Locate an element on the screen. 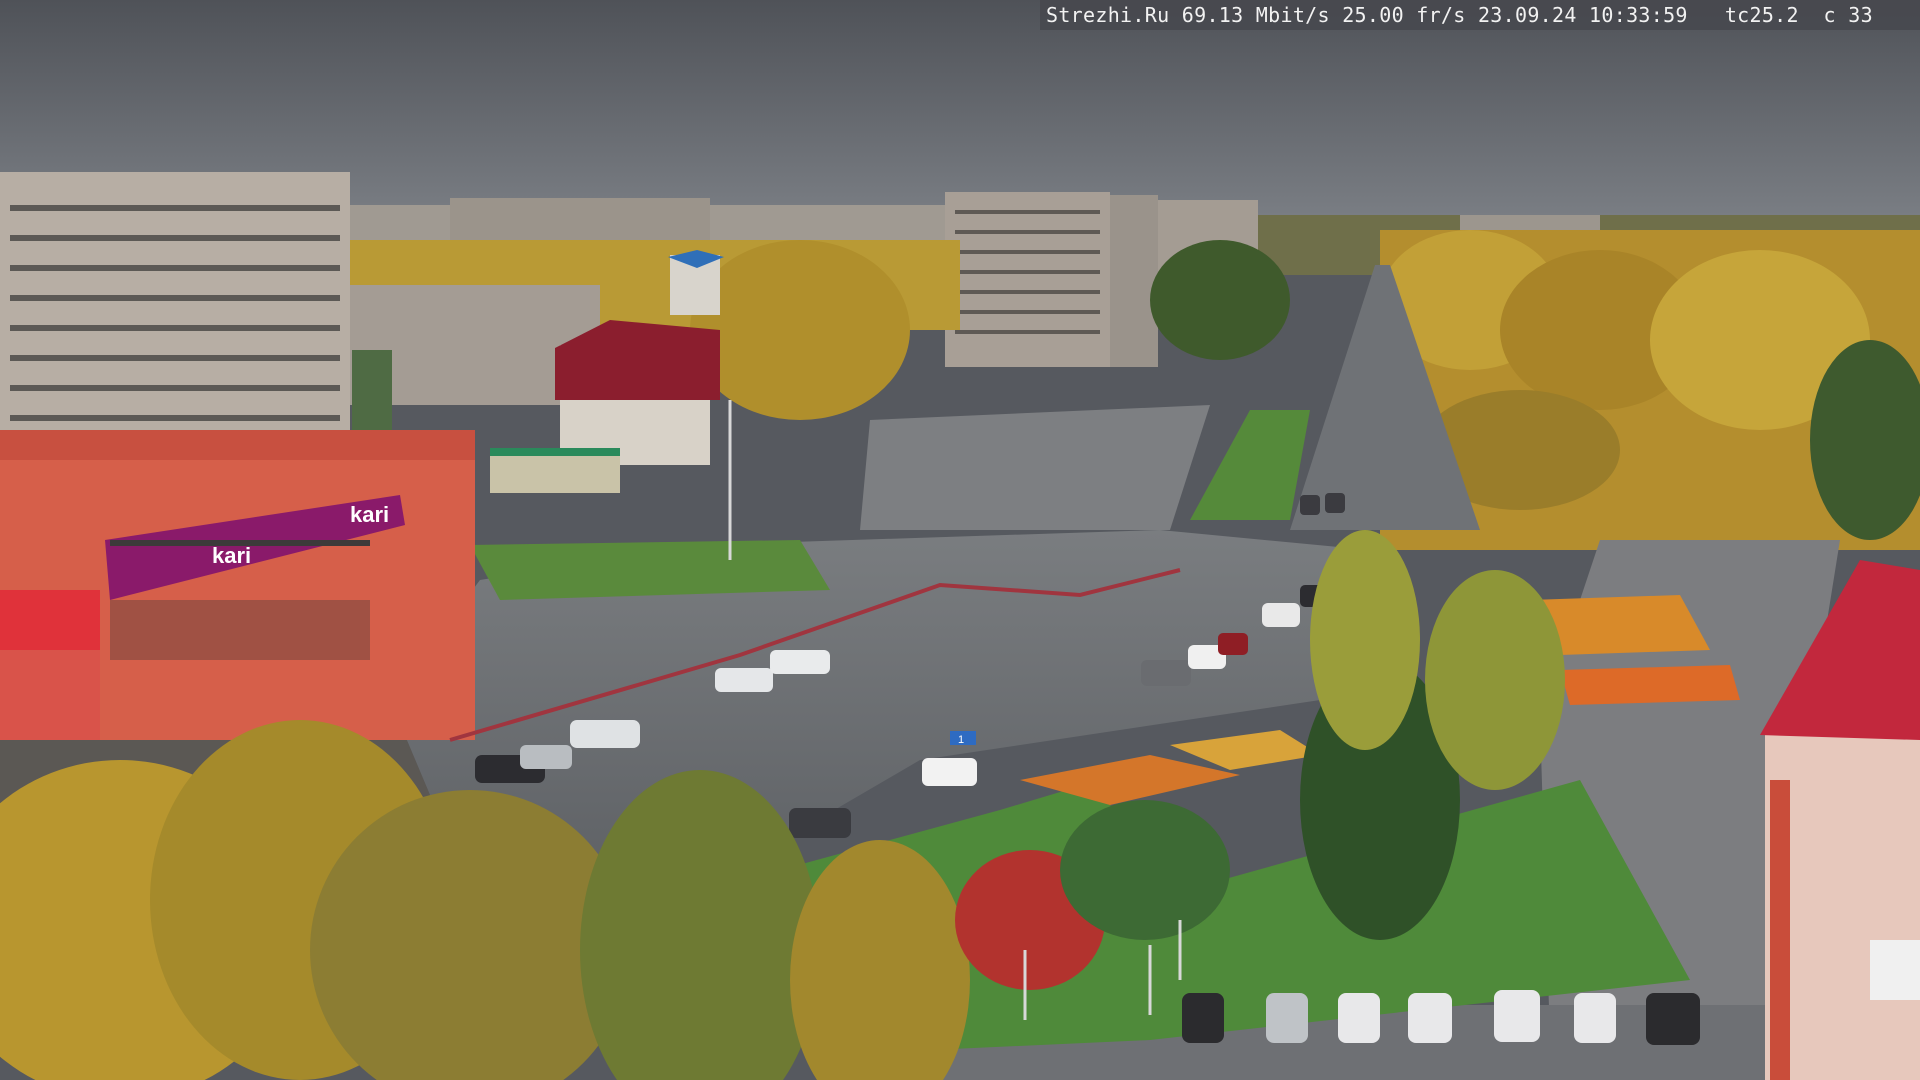 This screenshot has width=1920, height=1080. kari-store is located at coordinates (237, 585).